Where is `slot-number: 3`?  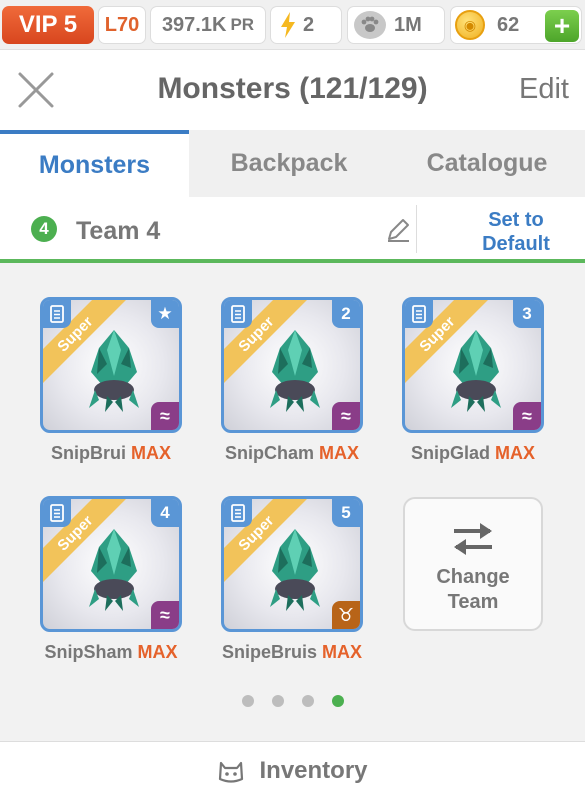
slot-number: 3 is located at coordinates (527, 314).